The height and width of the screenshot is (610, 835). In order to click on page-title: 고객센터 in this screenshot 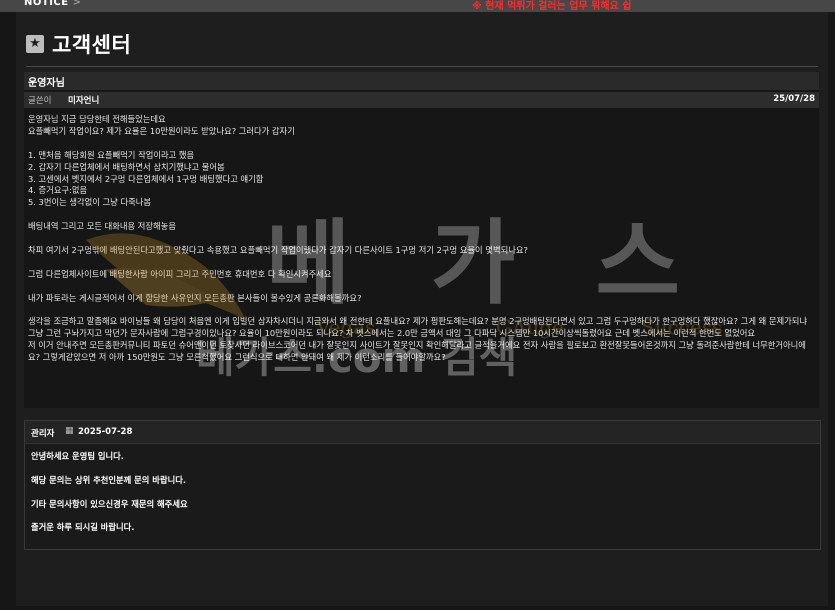, I will do `click(92, 45)`.